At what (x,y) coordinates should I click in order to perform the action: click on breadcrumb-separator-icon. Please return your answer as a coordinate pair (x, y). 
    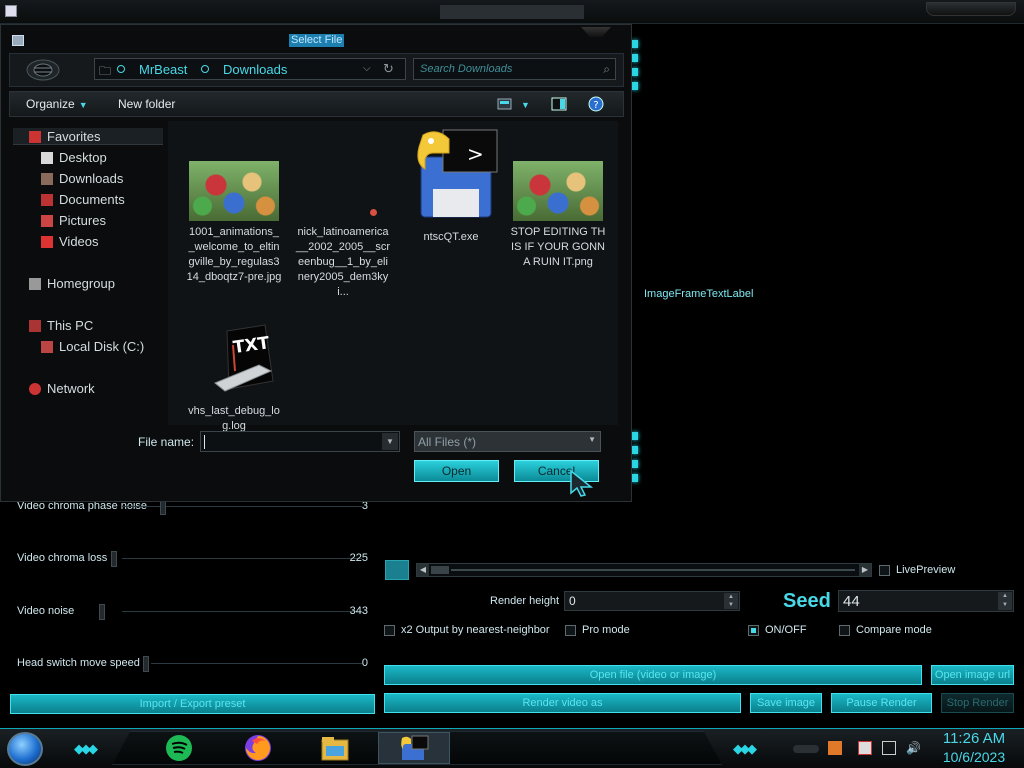
    Looking at the image, I should click on (205, 69).